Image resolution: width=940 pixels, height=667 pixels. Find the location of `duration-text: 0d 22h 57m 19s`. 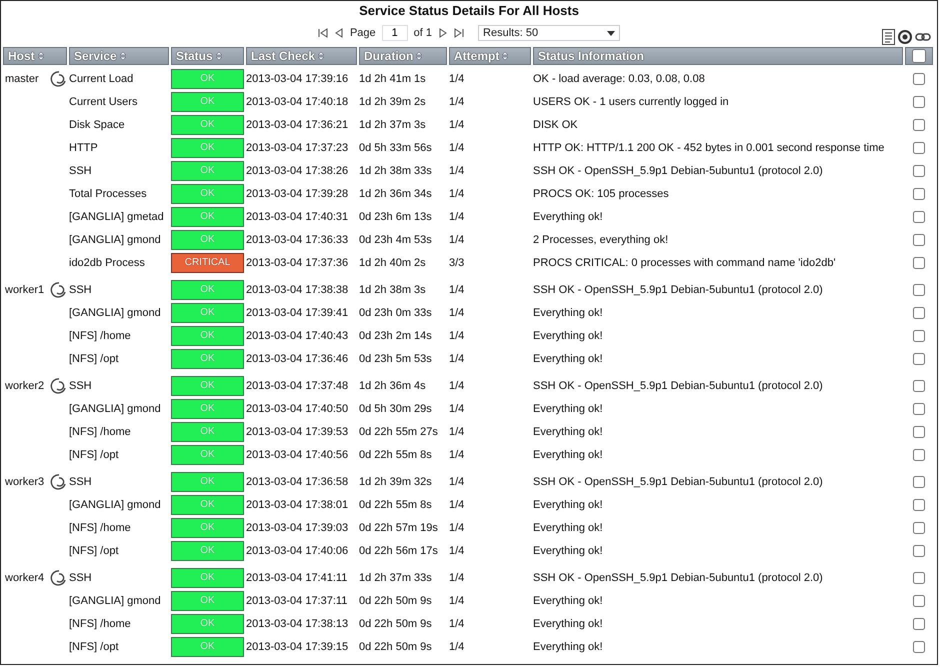

duration-text: 0d 22h 57m 19s is located at coordinates (399, 528).